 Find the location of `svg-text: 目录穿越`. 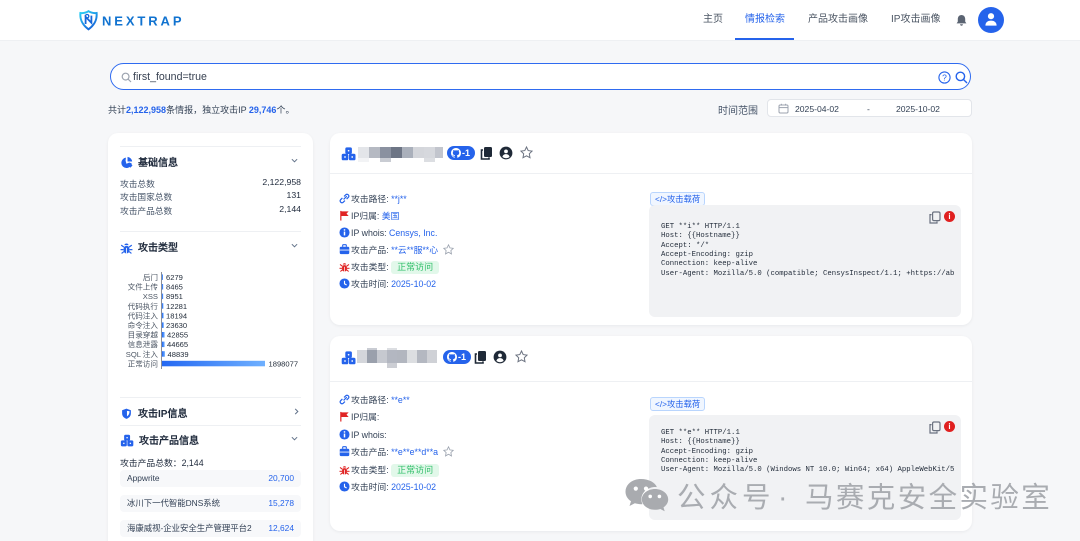

svg-text: 目录穿越 is located at coordinates (143, 335).